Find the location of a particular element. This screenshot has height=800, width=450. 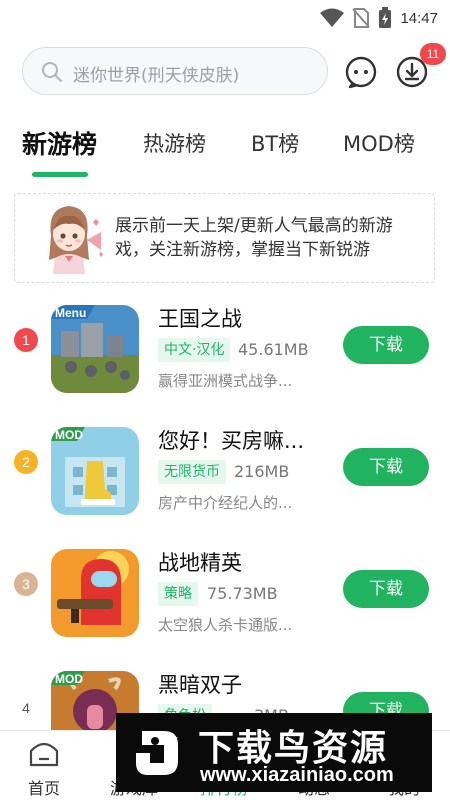

rank-badge: 4 is located at coordinates (26, 708).